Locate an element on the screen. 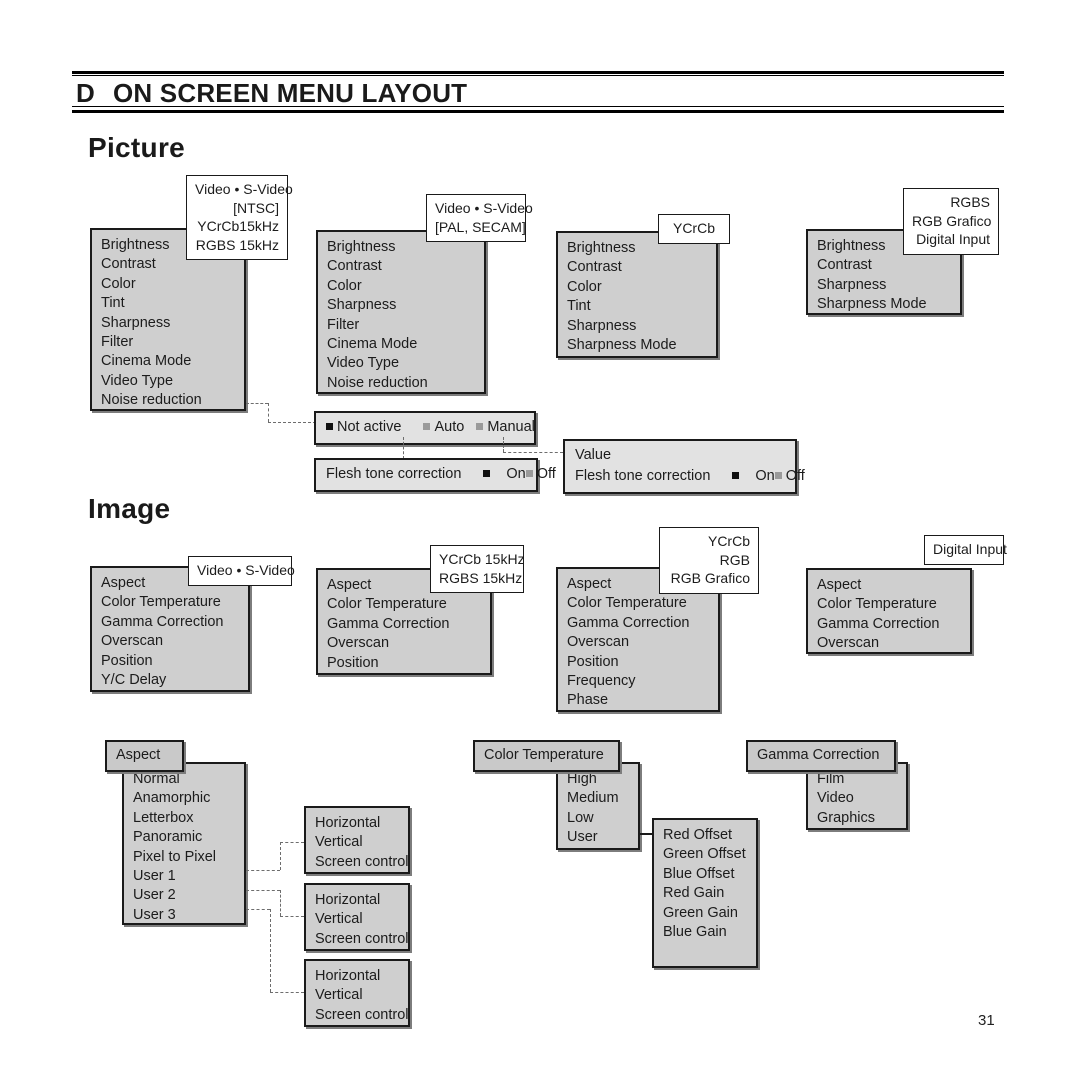  menu-item: Blue Gain is located at coordinates (705, 932).